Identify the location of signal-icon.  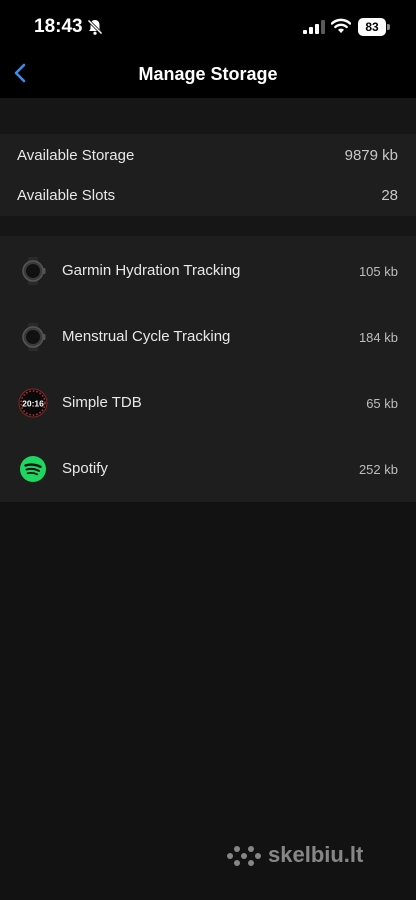
(314, 27).